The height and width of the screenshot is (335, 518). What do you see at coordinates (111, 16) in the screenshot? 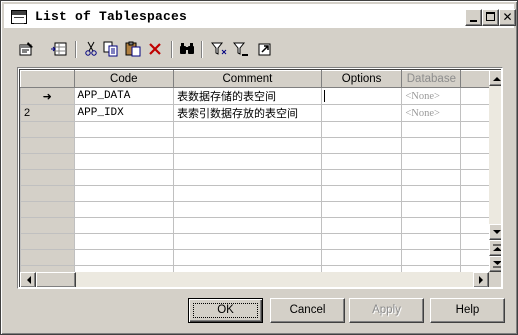
I see `window-title: List of Tablespaces` at bounding box center [111, 16].